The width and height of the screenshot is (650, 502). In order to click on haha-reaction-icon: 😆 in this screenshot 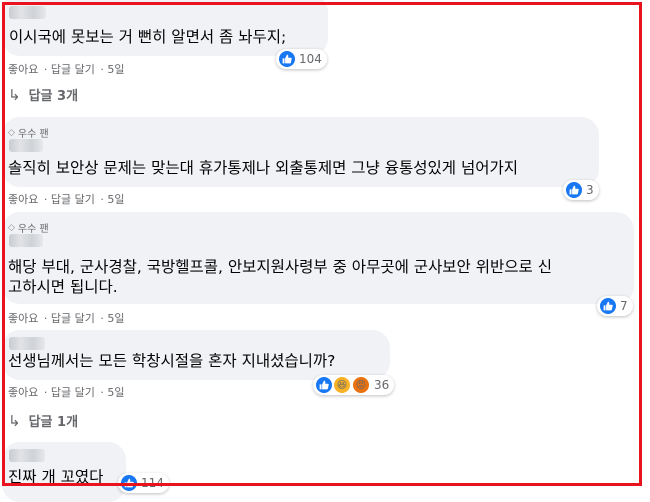, I will do `click(342, 385)`.